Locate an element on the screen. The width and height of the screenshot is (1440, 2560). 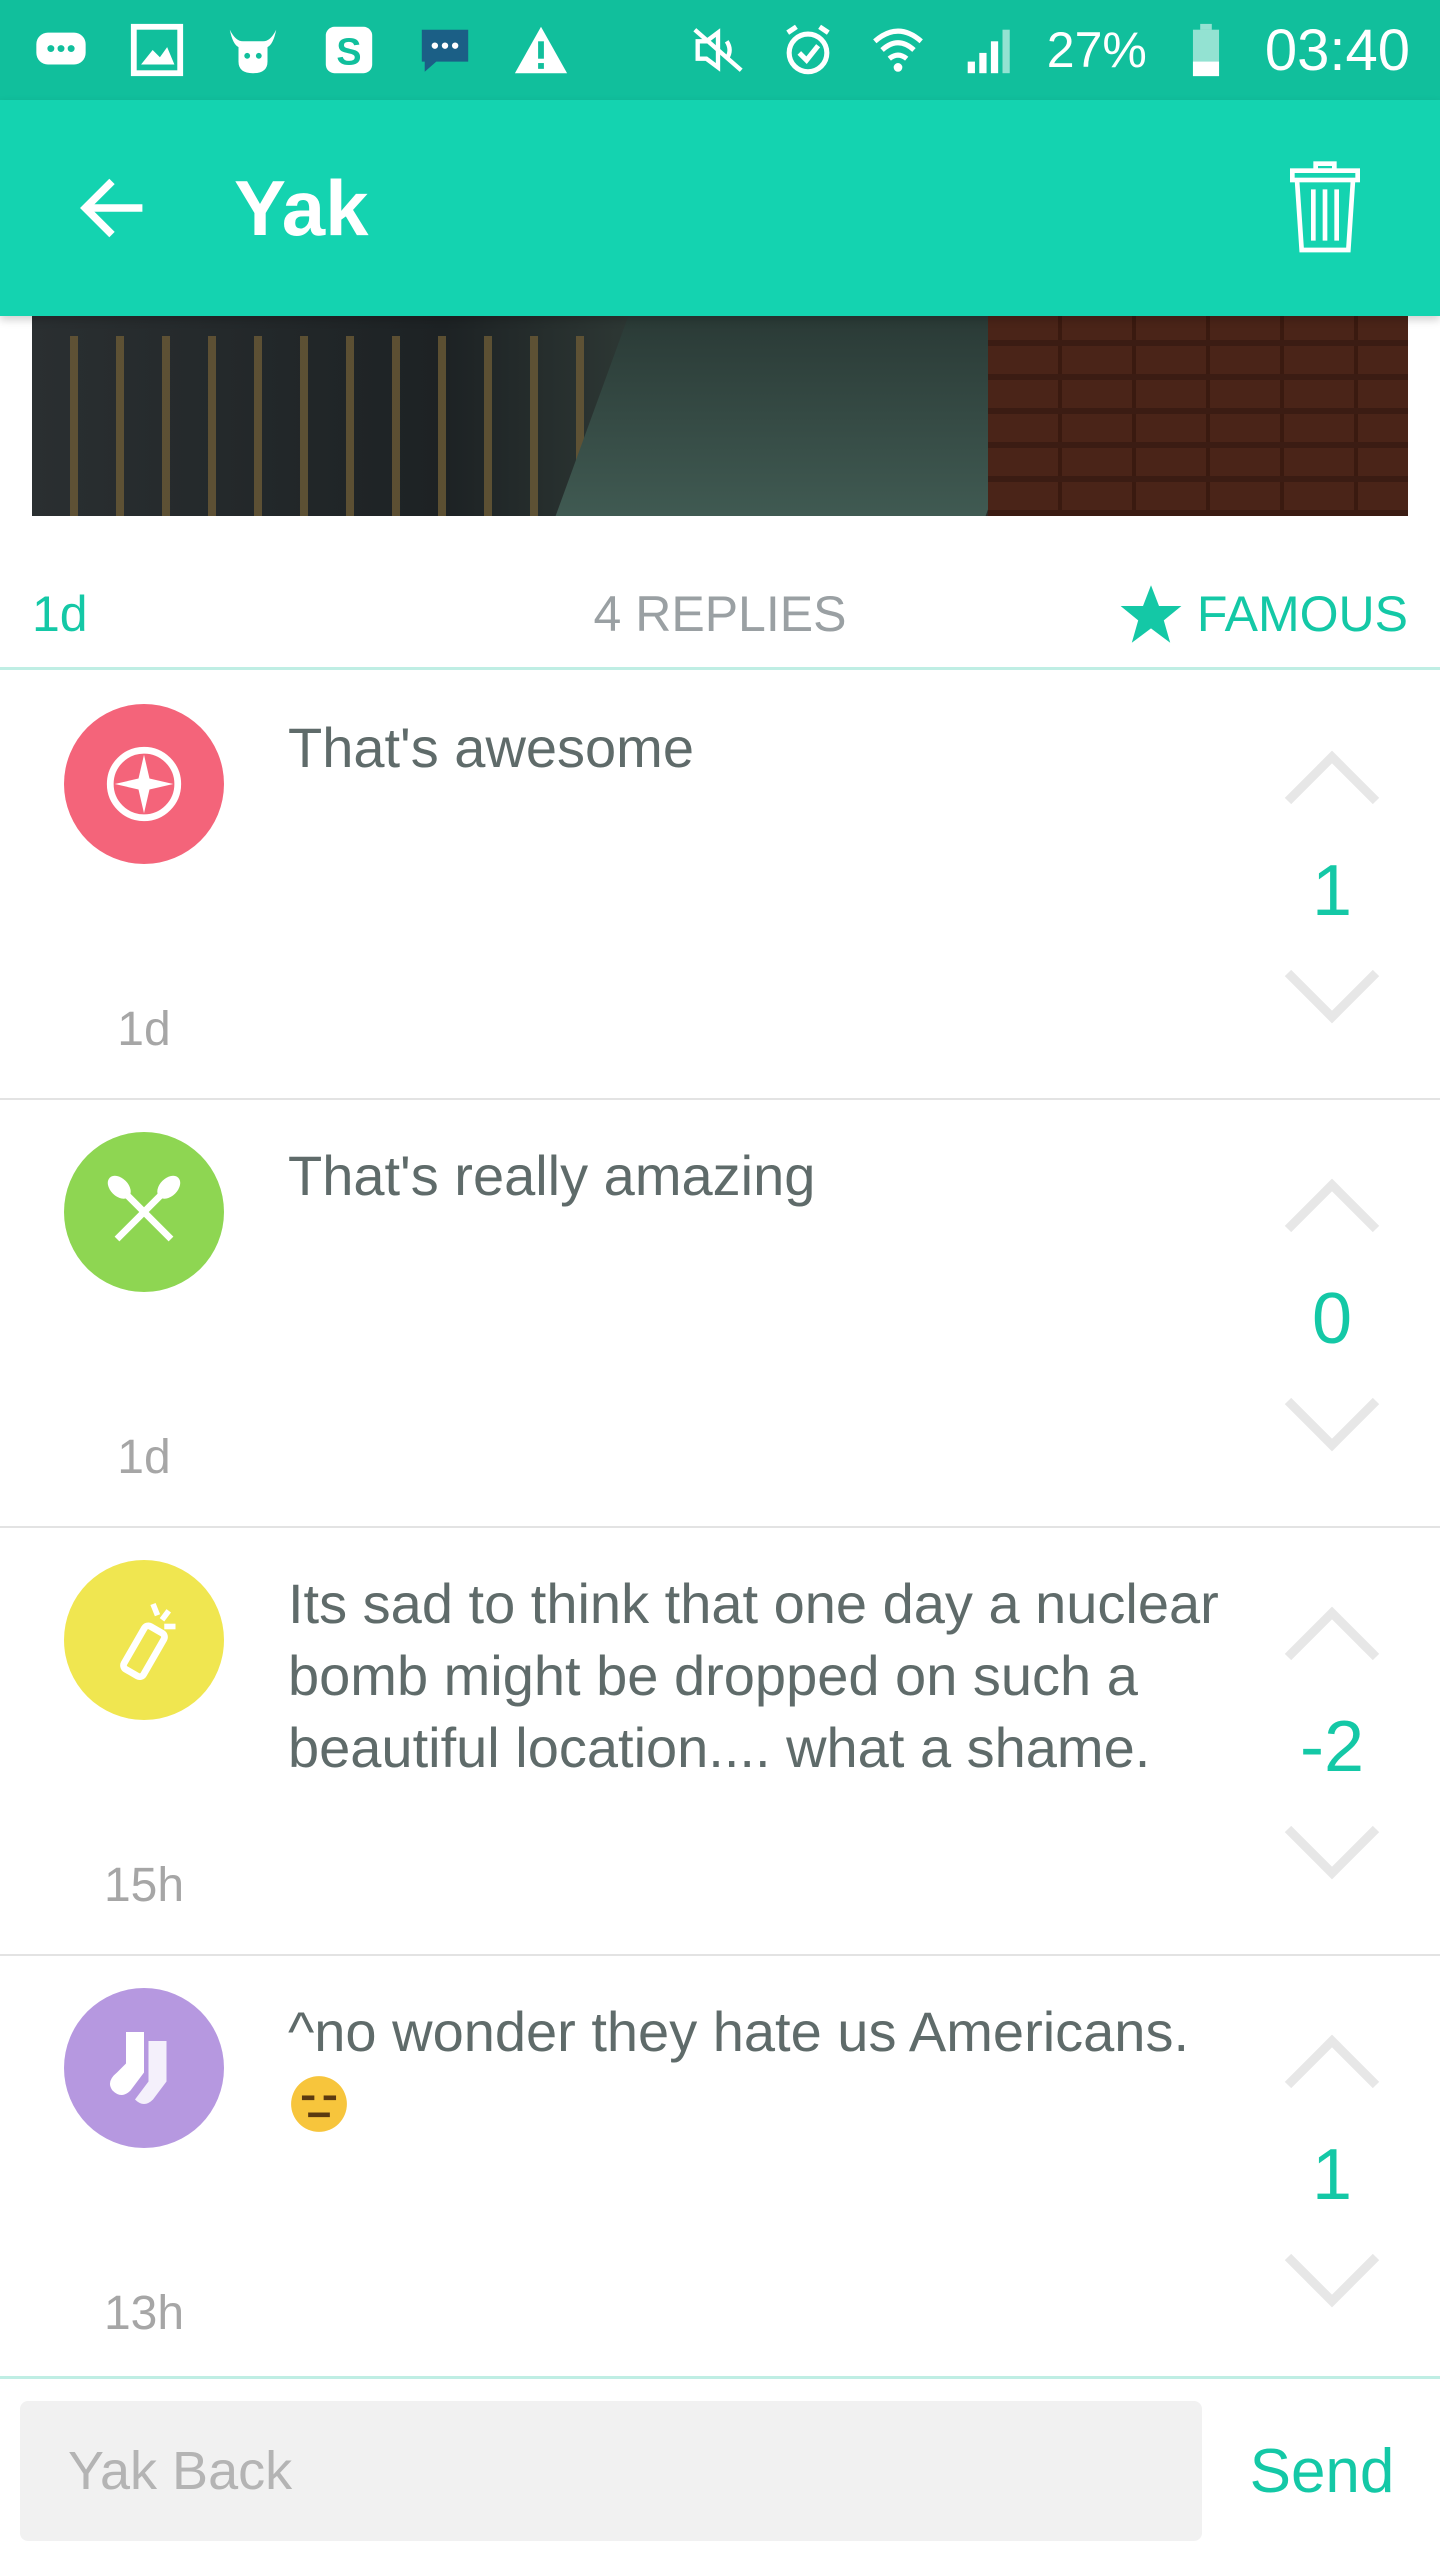
vote-count: -2 is located at coordinates (1332, 1747).